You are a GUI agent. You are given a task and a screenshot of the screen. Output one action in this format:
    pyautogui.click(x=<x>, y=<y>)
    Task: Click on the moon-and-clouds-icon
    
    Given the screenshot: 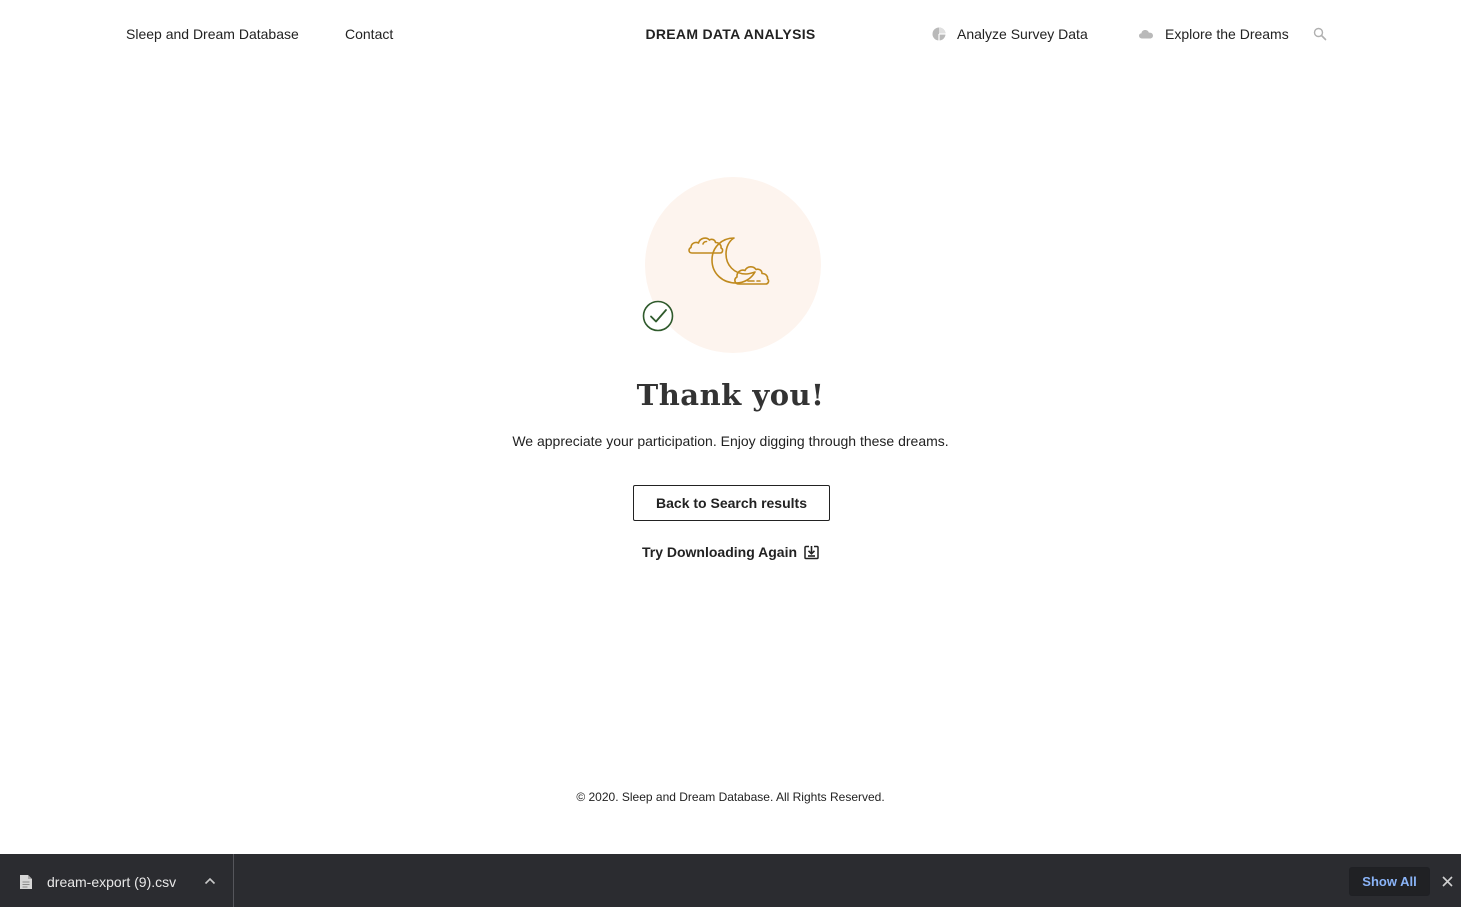 What is the action you would take?
    pyautogui.click(x=729, y=261)
    